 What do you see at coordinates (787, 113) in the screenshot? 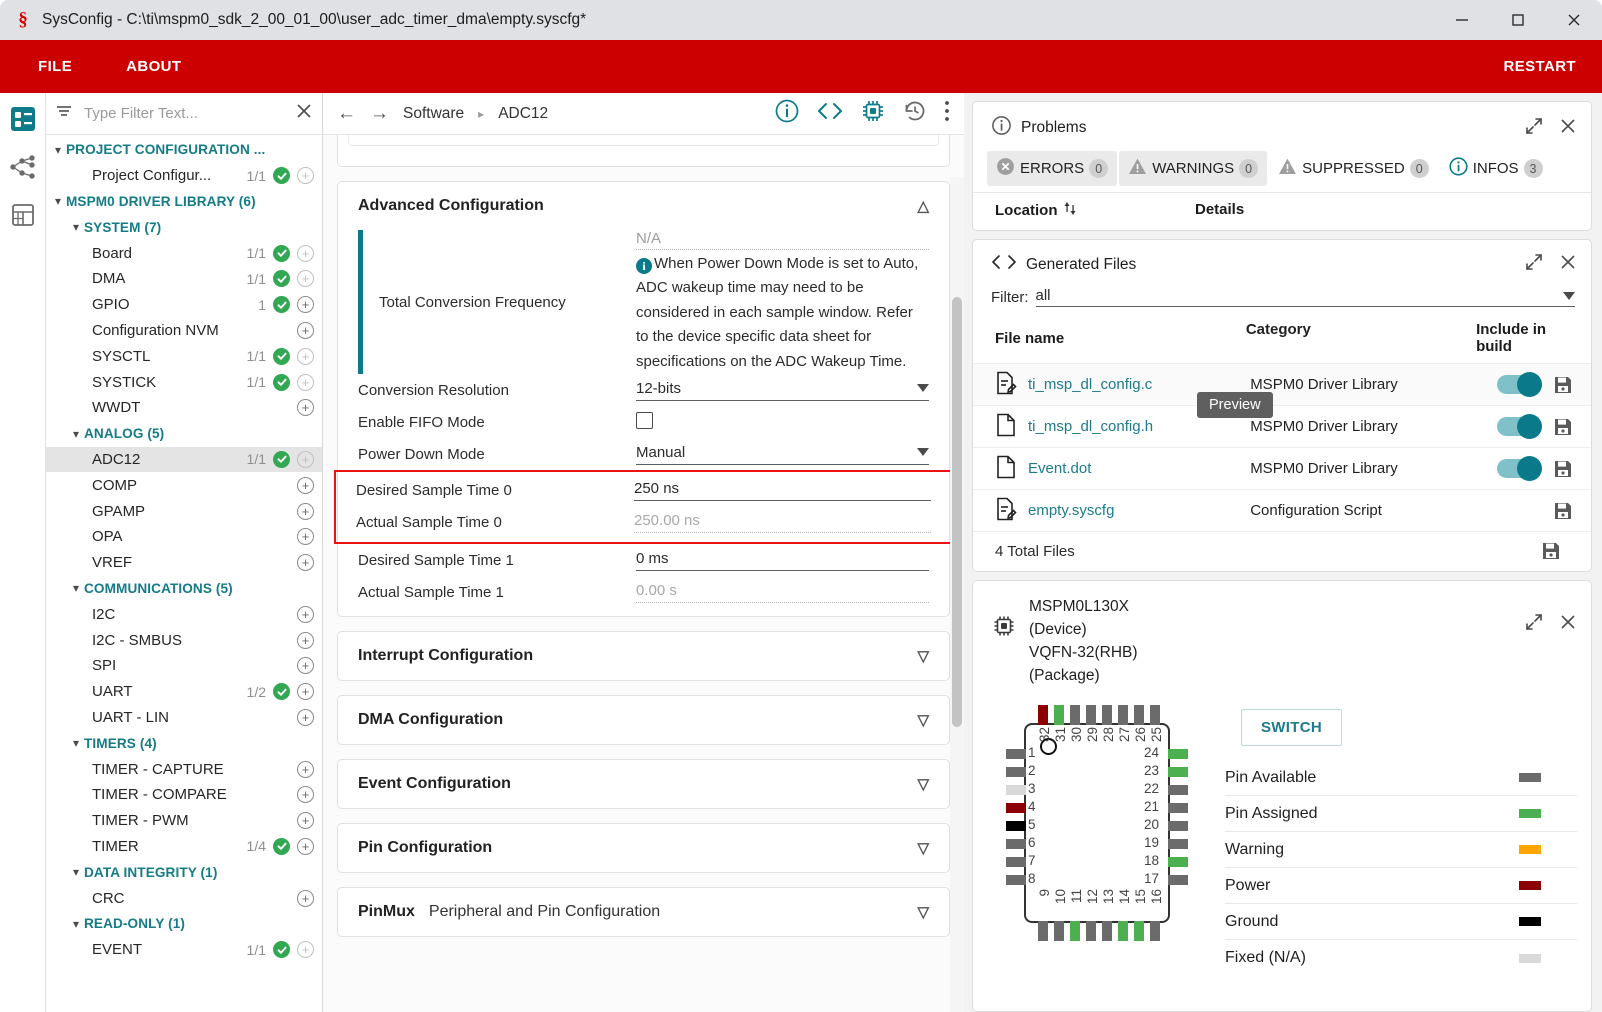
I see `info-icon` at bounding box center [787, 113].